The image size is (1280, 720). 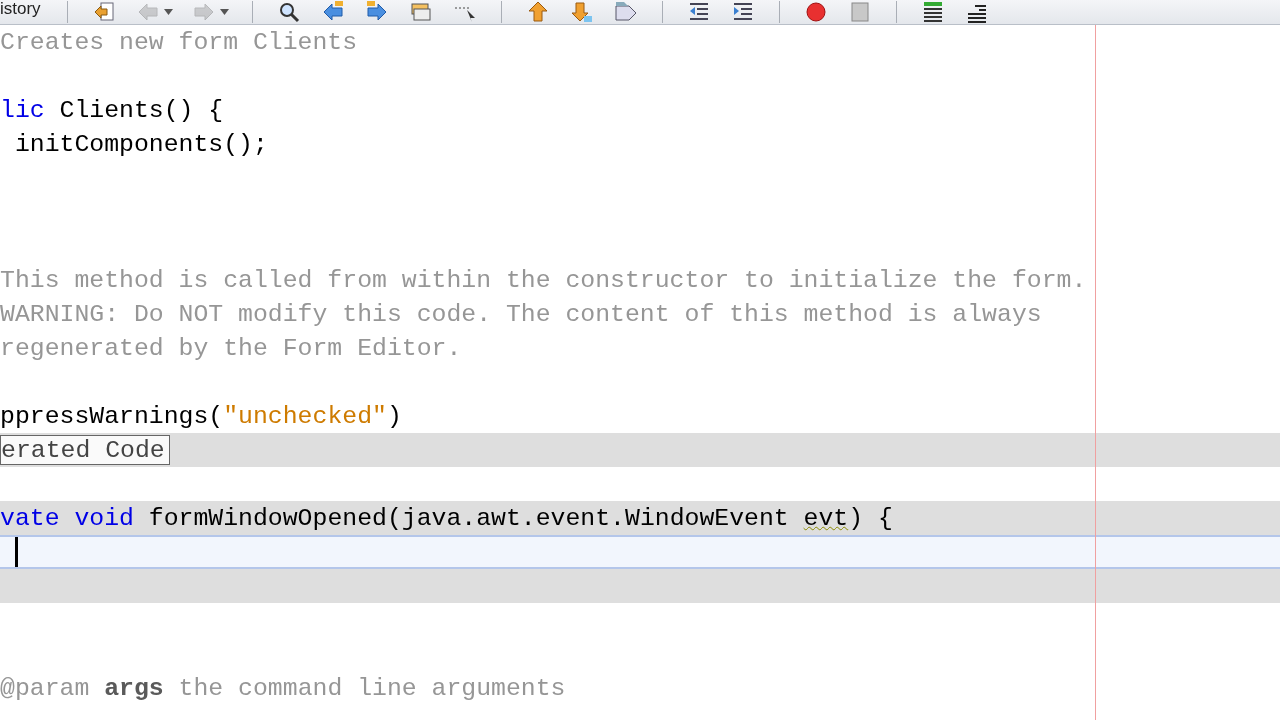 What do you see at coordinates (231, 348) in the screenshot?
I see `code-text: regenerated by the Form Editor.` at bounding box center [231, 348].